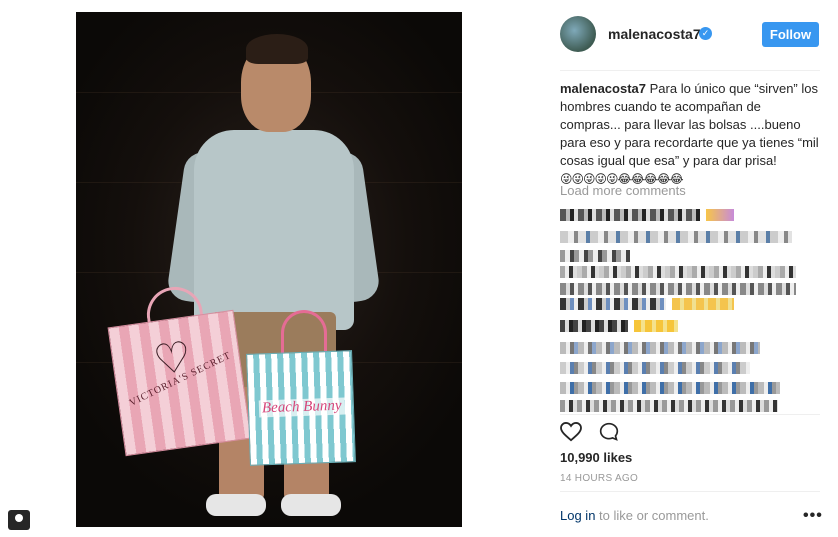  I want to click on more-options-button: •••, so click(813, 516).